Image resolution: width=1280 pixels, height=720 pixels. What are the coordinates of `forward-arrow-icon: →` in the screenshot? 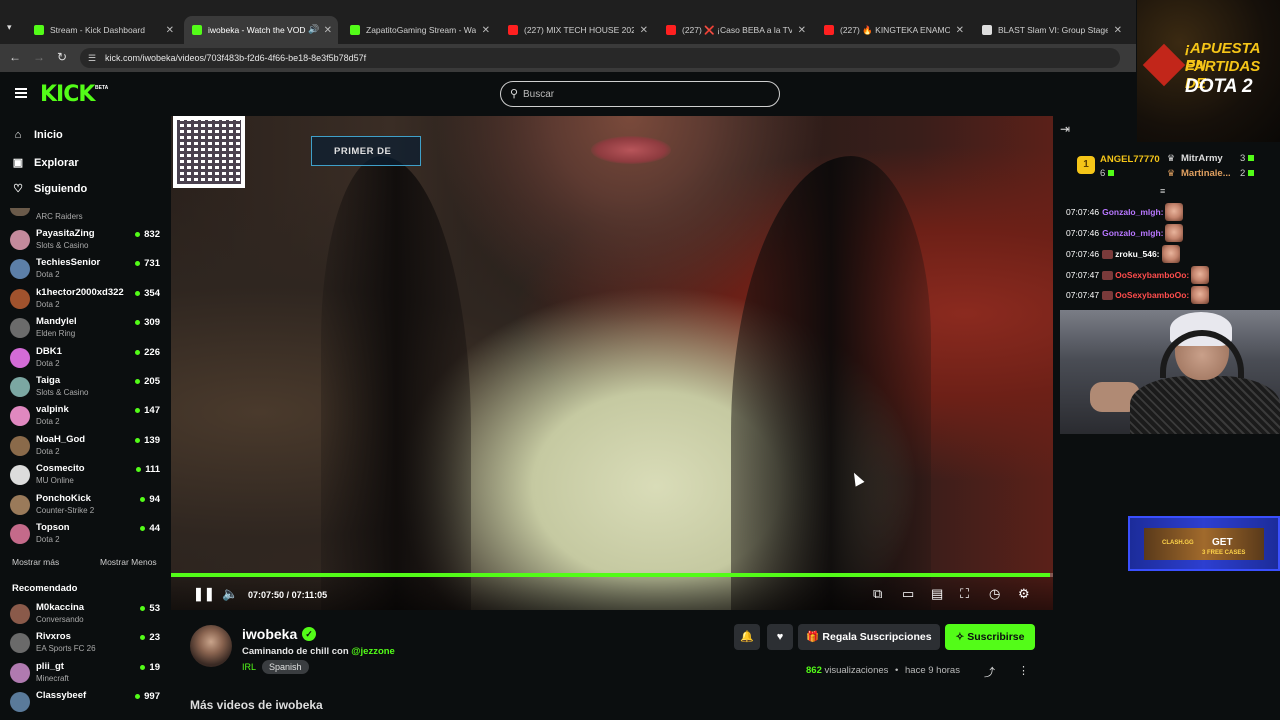 It's located at (39, 57).